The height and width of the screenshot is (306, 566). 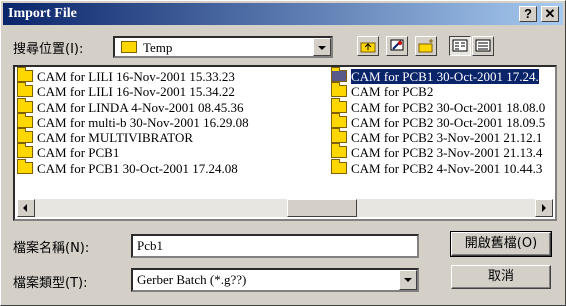 I want to click on list-view-icon, so click(x=460, y=46).